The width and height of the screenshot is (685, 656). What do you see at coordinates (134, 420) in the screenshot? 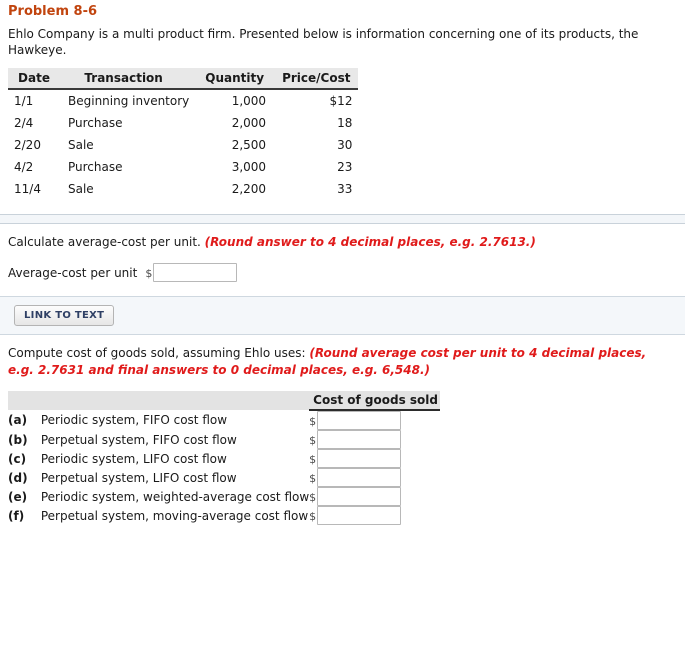
I see `row-description: Periodic system, FIFO cost flow` at bounding box center [134, 420].